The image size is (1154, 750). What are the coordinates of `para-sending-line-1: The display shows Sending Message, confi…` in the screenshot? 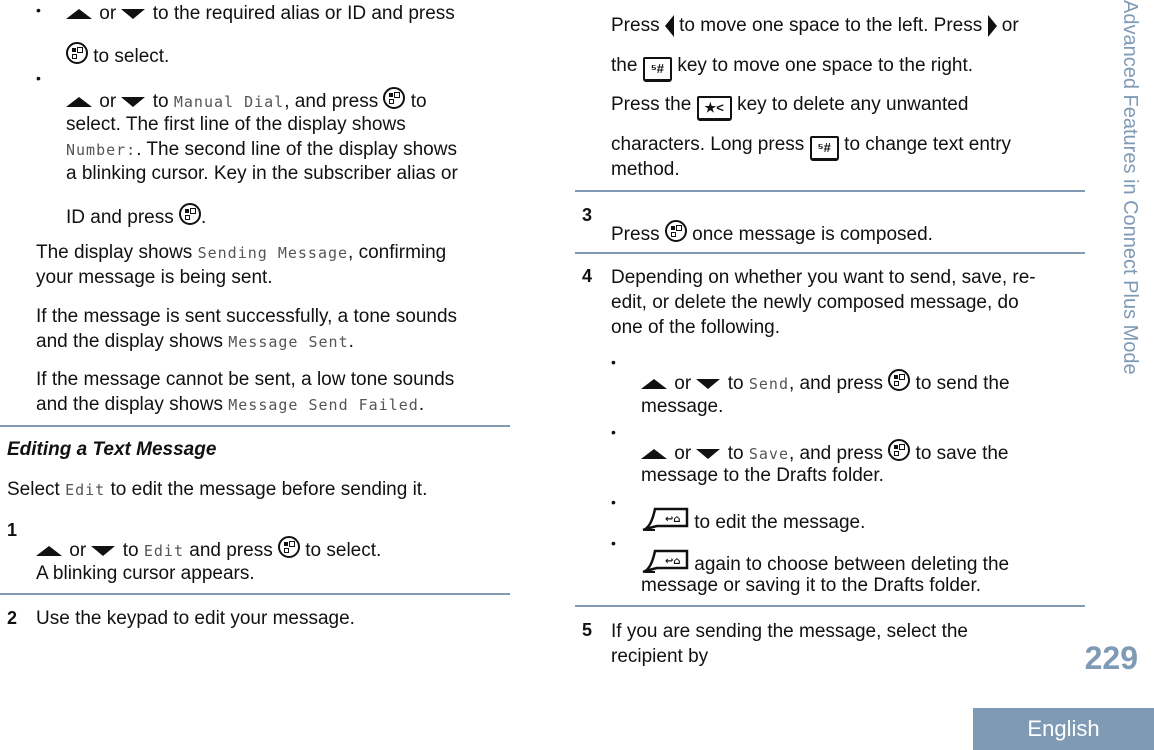 It's located at (241, 252).